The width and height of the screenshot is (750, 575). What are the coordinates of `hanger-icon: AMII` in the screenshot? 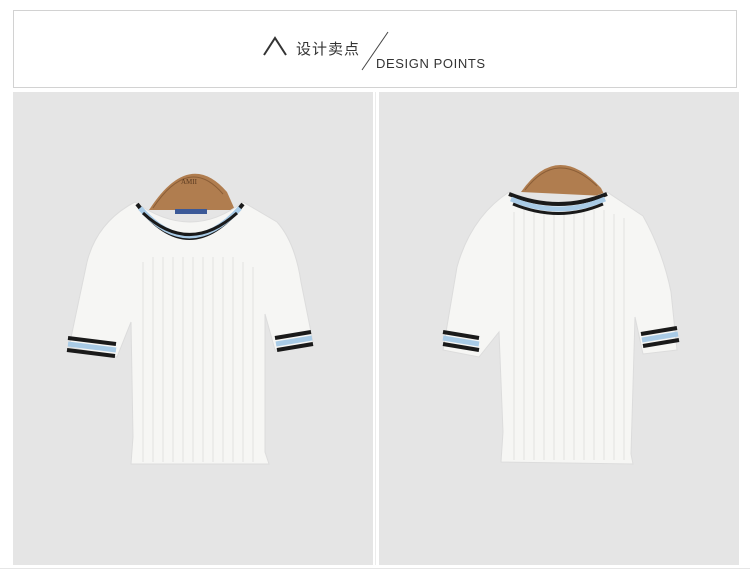 It's located at (192, 191).